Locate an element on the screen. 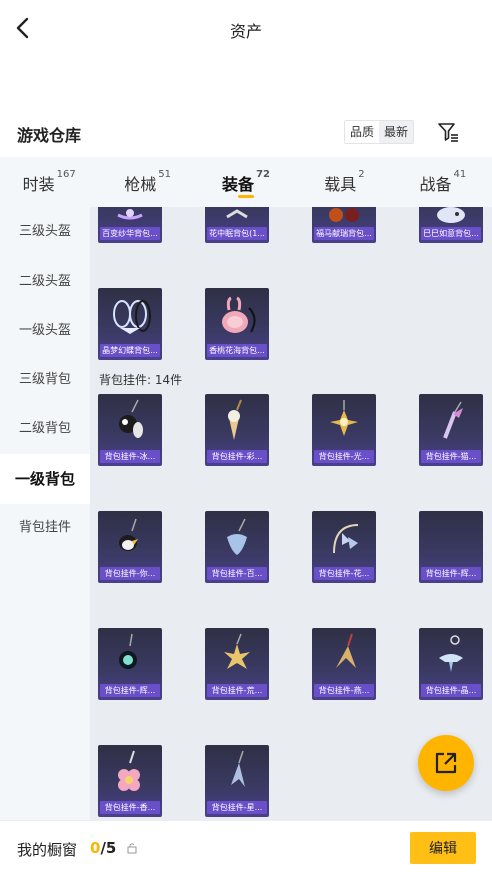 This screenshot has height=876, width=492. bottom-bar: 我的橱窗 0/5 编辑 is located at coordinates (246, 848).